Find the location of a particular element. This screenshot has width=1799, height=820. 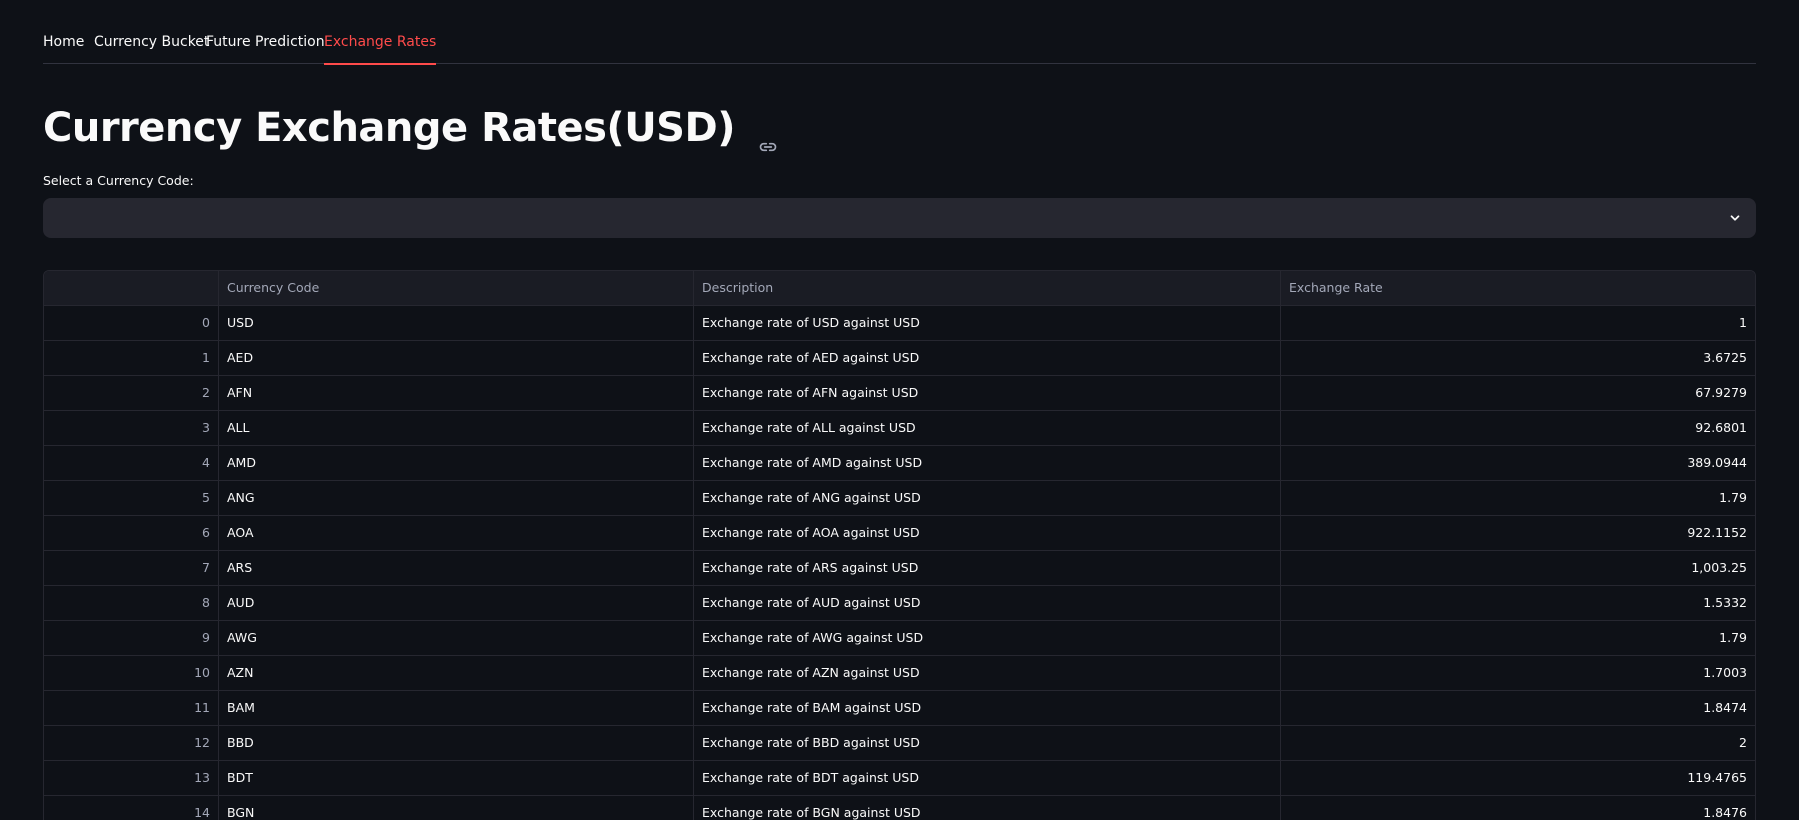

description-cell: Exchange rate of AMD against USD is located at coordinates (987, 463).